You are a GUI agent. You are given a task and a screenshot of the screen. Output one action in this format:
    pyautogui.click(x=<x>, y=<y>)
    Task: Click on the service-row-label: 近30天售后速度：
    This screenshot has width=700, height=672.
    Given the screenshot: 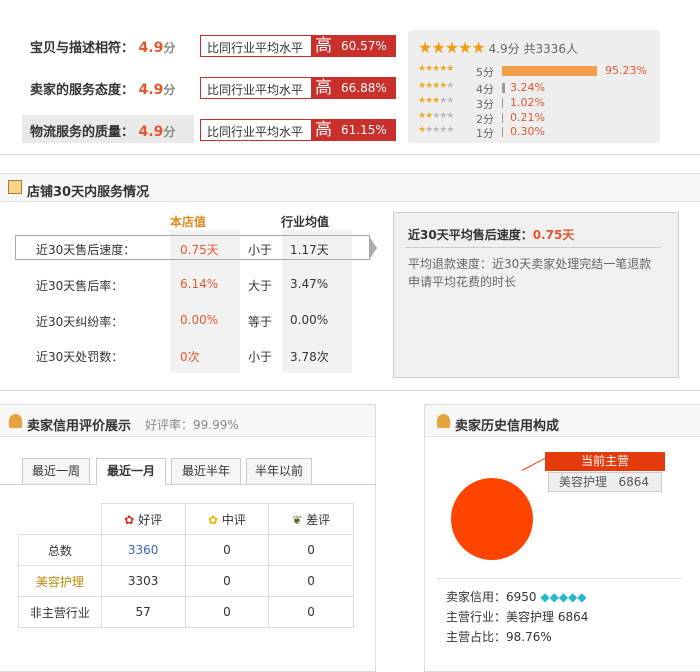 What is the action you would take?
    pyautogui.click(x=86, y=250)
    